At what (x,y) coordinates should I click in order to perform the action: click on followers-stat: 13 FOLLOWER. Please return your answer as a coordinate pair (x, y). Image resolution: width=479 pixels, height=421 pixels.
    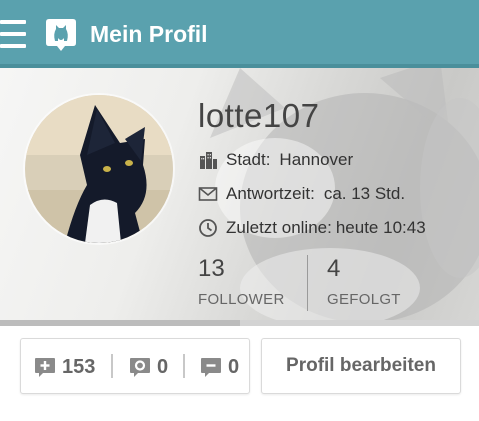
    Looking at the image, I should click on (241, 282).